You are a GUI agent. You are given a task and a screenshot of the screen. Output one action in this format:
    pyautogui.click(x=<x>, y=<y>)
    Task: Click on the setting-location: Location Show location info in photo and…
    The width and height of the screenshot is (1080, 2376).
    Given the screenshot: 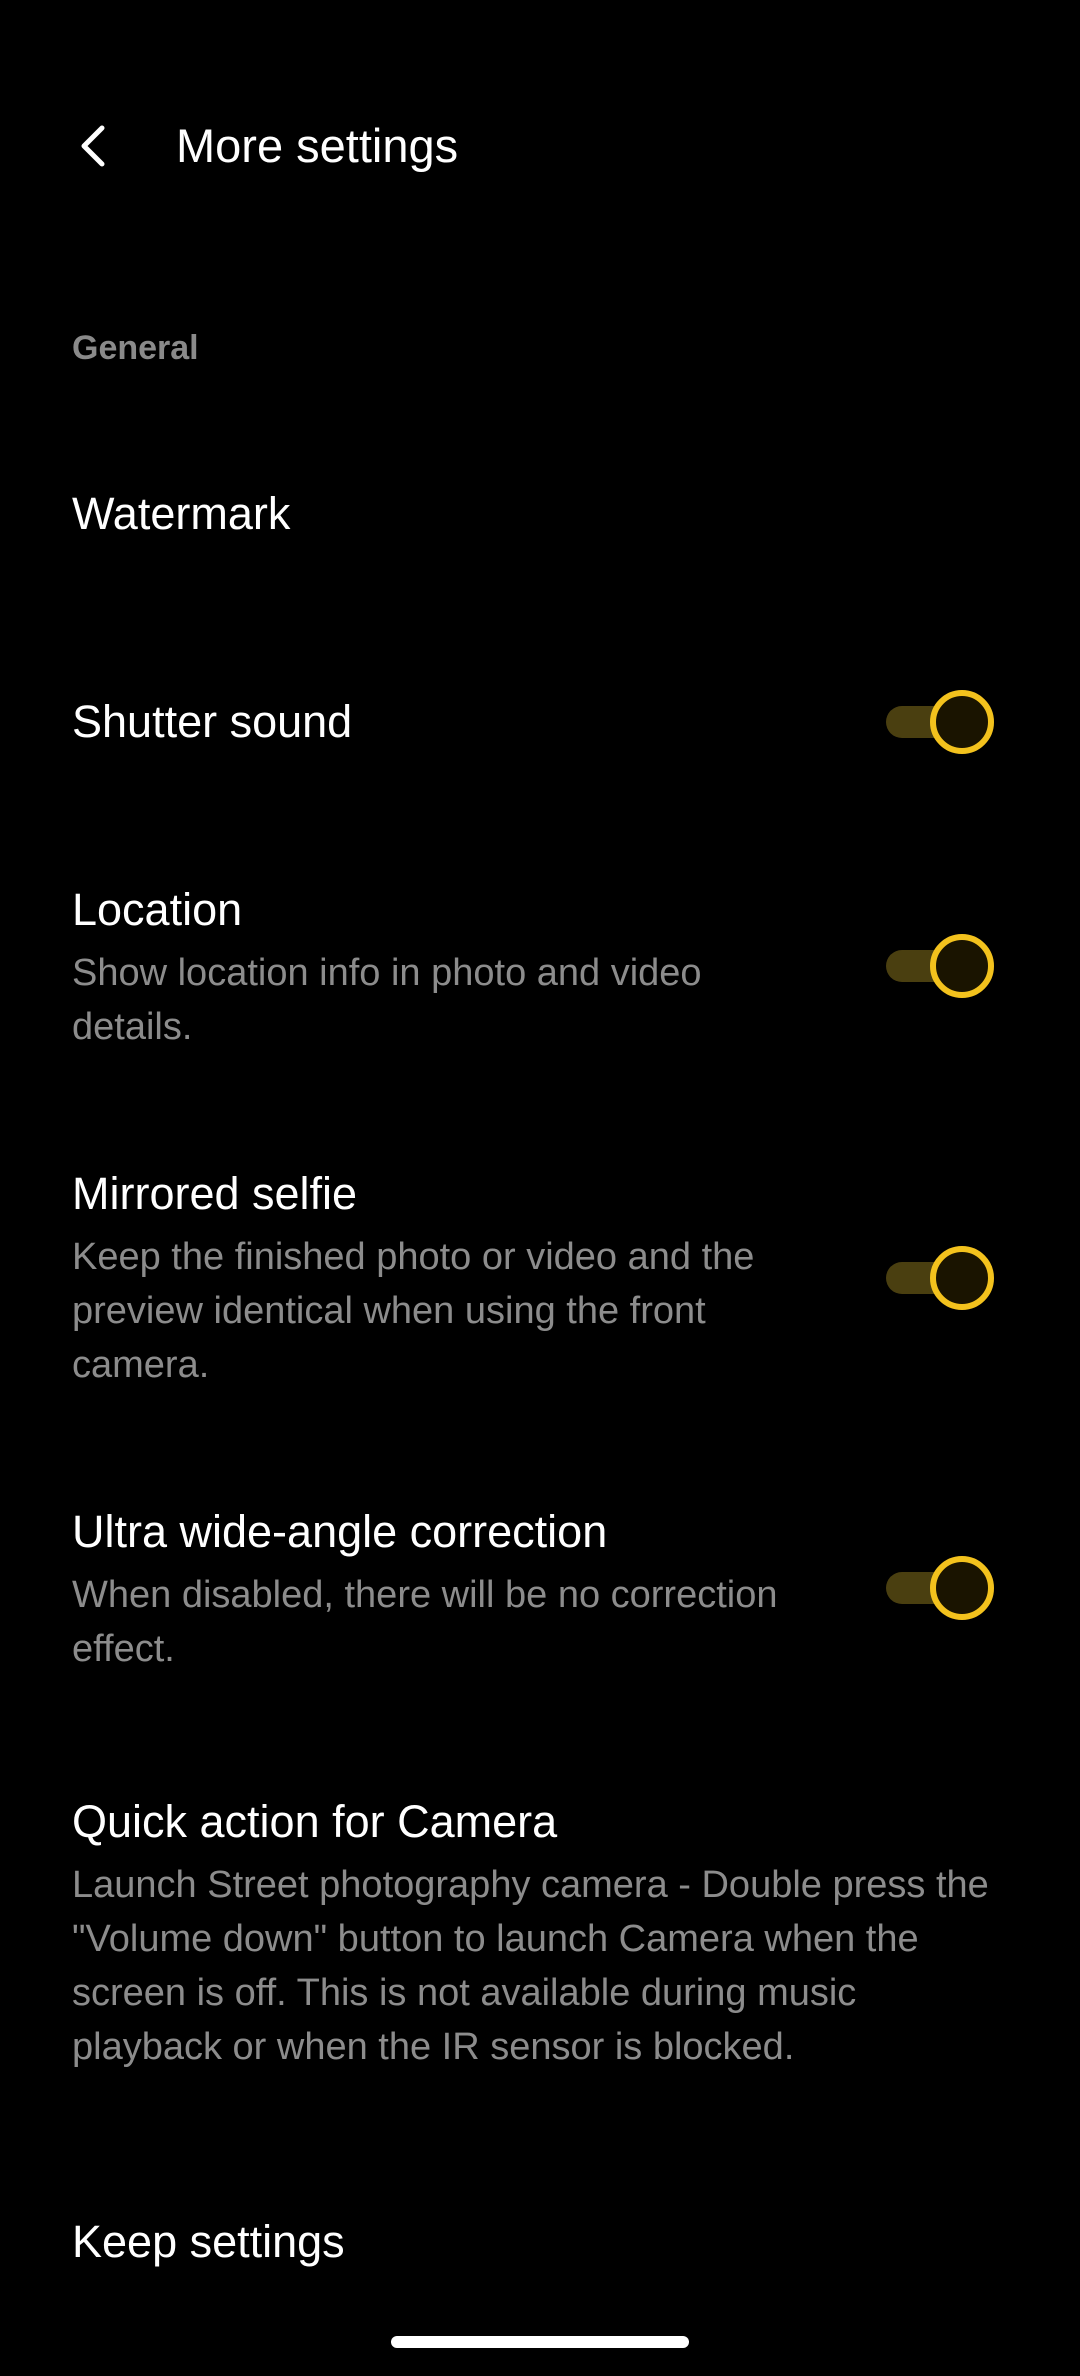 What is the action you would take?
    pyautogui.click(x=540, y=970)
    